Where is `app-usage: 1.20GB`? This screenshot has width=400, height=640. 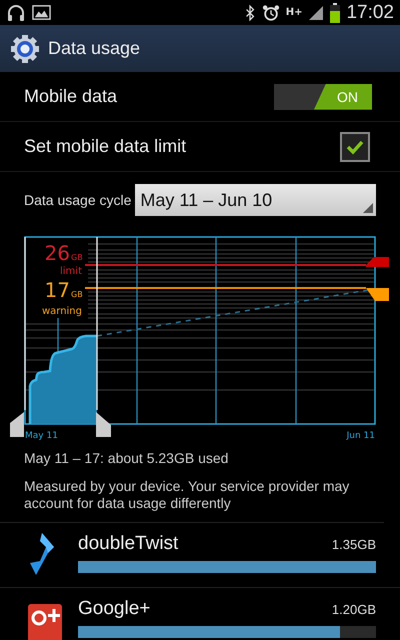
app-usage: 1.20GB is located at coordinates (354, 609).